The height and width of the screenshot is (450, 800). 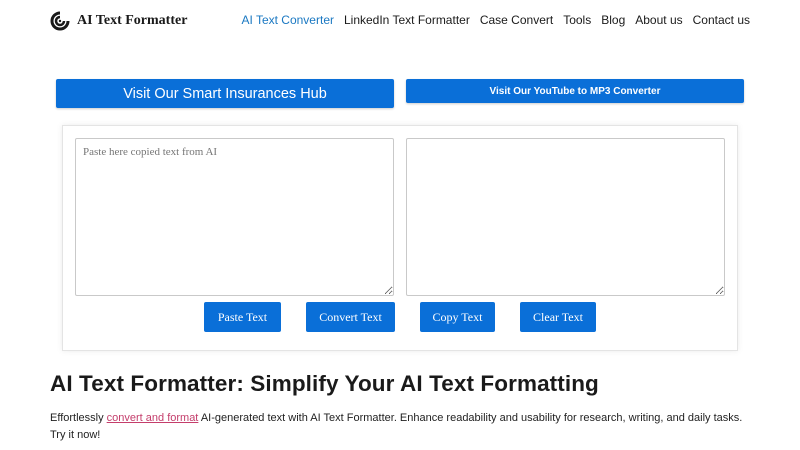 What do you see at coordinates (658, 20) in the screenshot?
I see `nav-about-us: About us` at bounding box center [658, 20].